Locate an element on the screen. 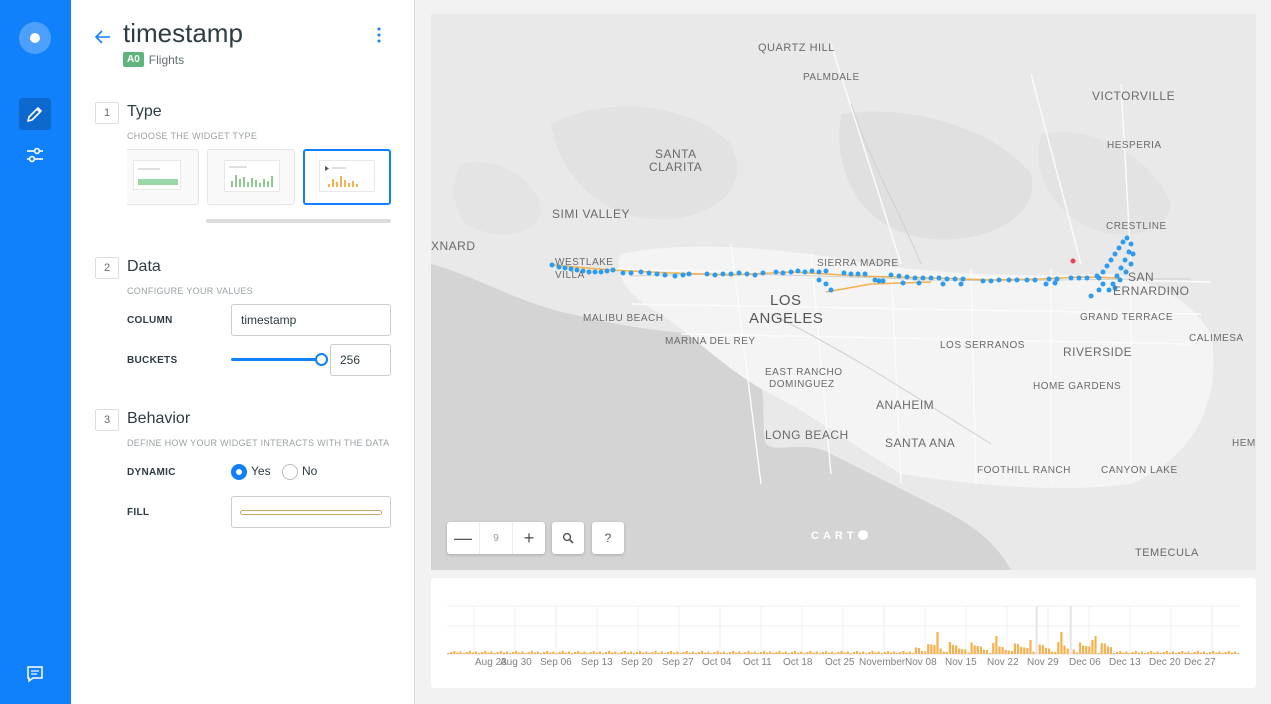  widget-type-category is located at coordinates (163, 177).